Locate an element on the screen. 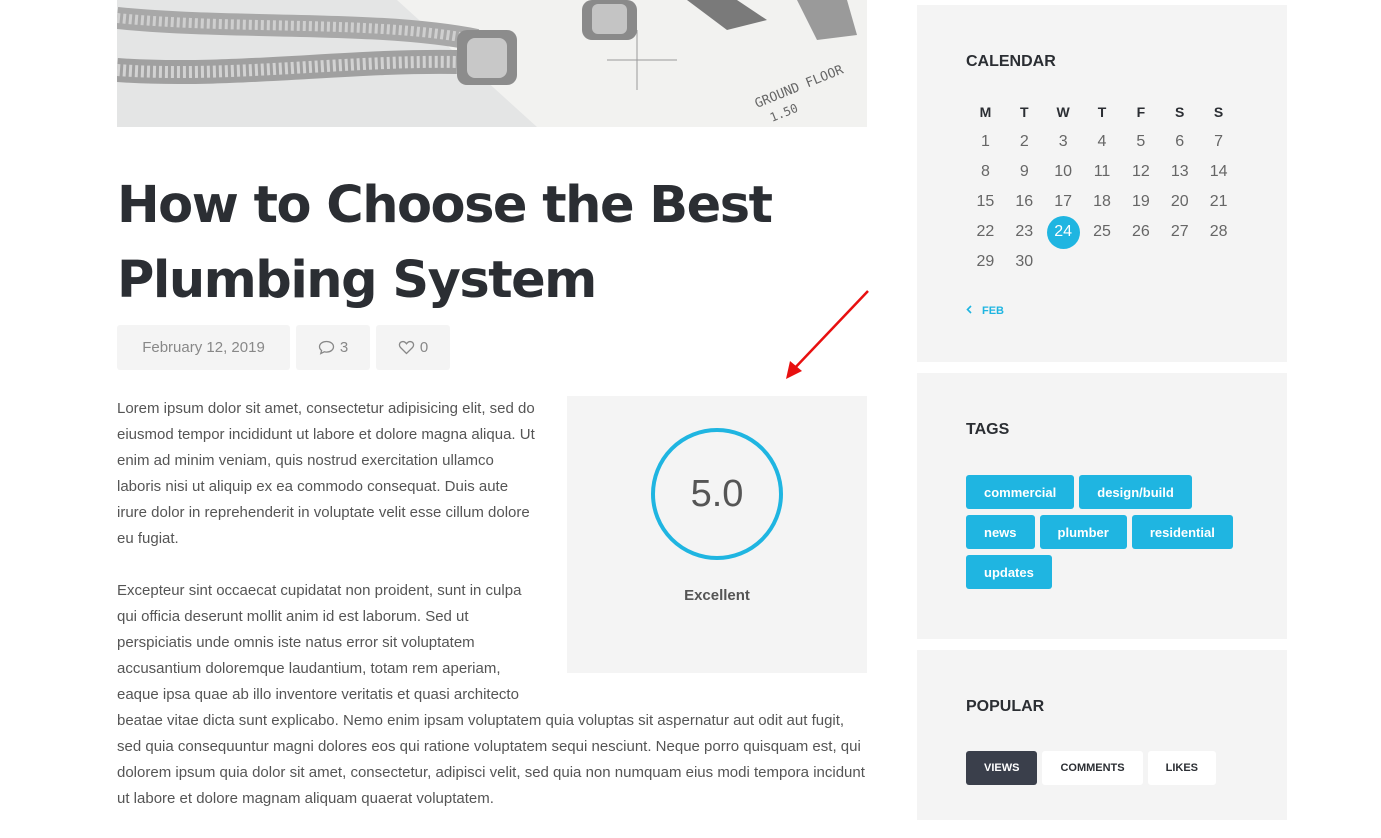  post-featured-image: GROUND FLOOR 1.50 is located at coordinates (492, 63).